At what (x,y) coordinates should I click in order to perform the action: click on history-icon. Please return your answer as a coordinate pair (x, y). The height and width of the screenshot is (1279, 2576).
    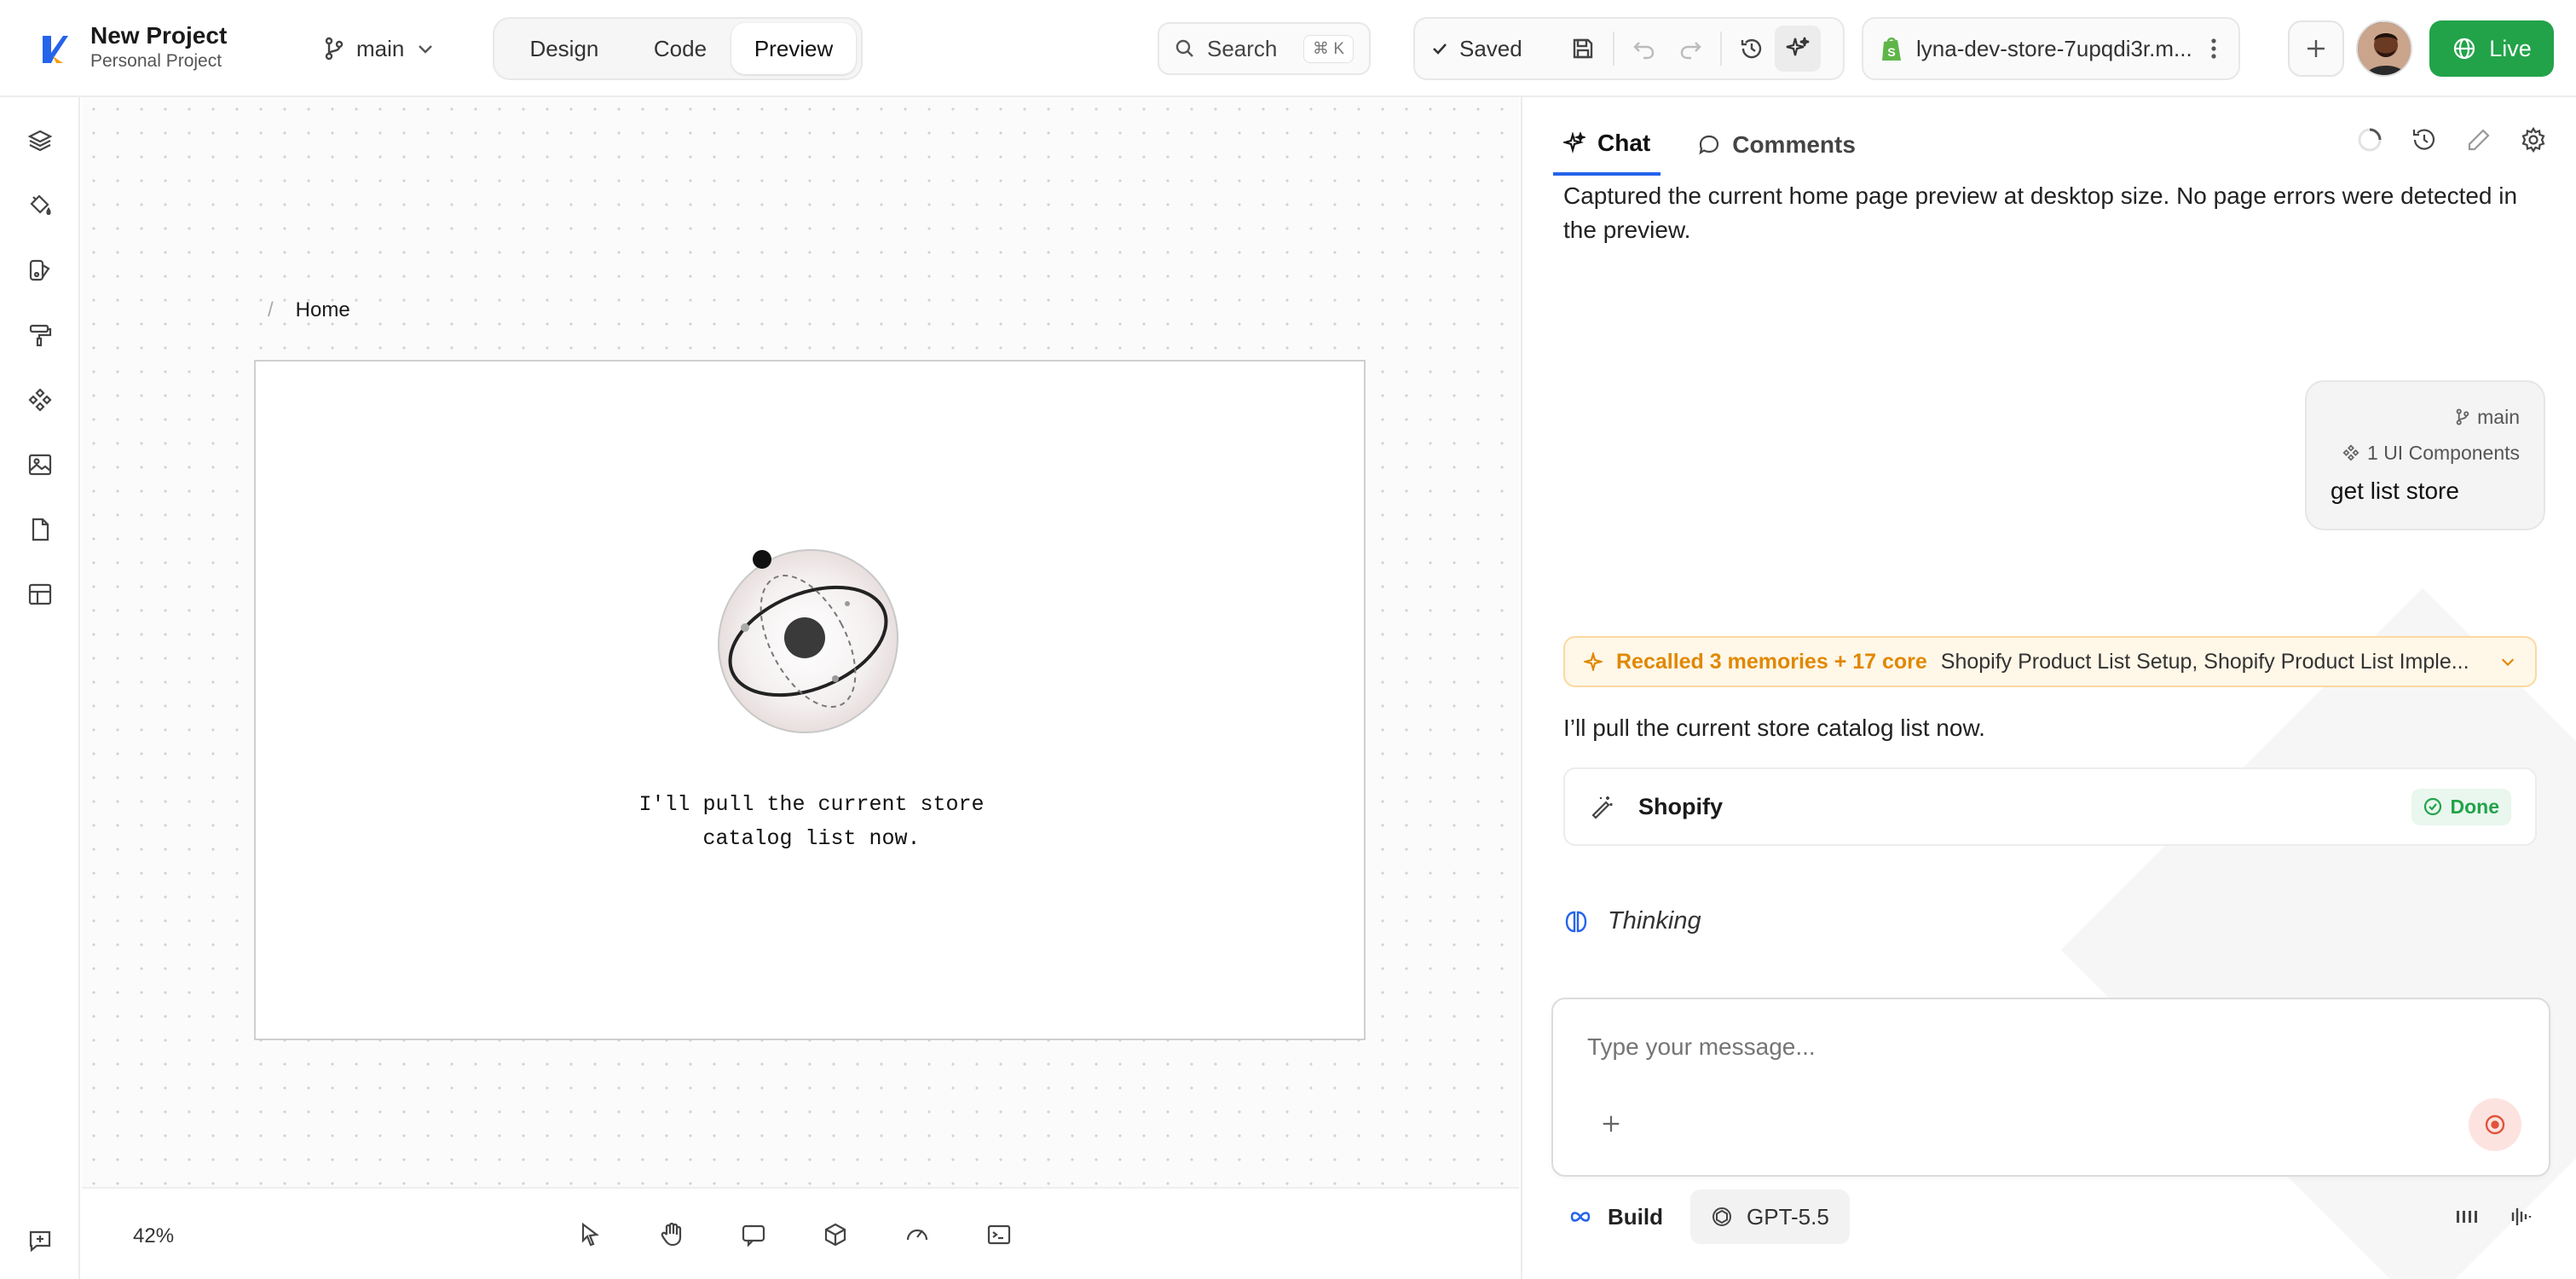
    Looking at the image, I should click on (2424, 140).